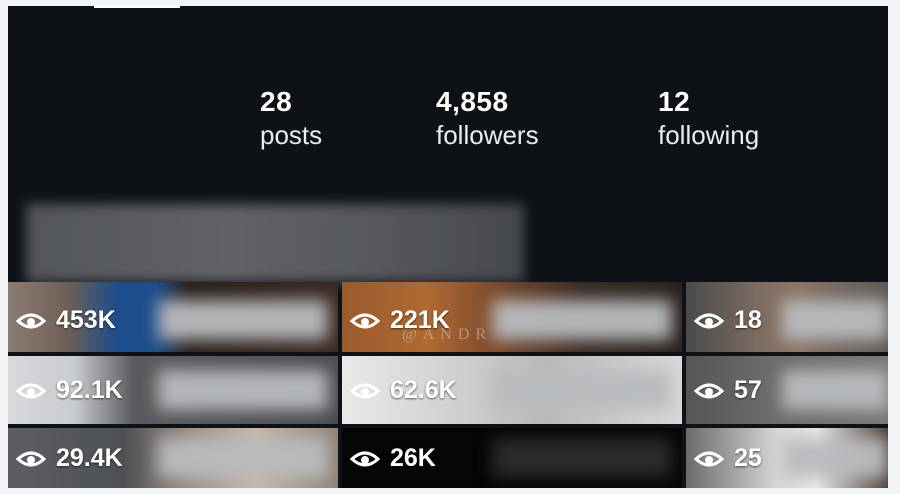 This screenshot has width=900, height=494. I want to click on post-tile: 92.1K, so click(173, 390).